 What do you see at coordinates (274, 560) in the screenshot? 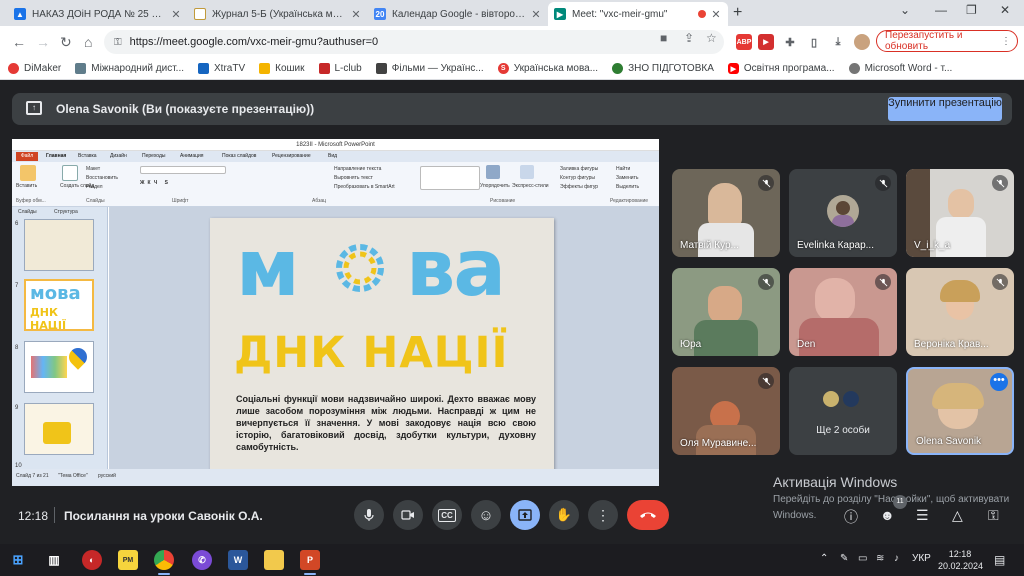
I see `file-explorer-icon` at bounding box center [274, 560].